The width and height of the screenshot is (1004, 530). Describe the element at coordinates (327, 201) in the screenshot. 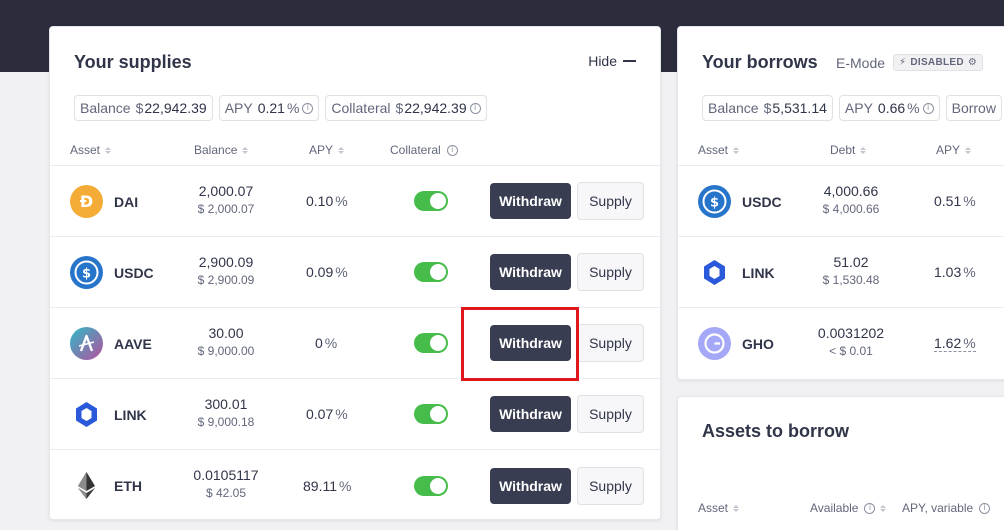

I see `apy-cell: 0.10%` at that location.